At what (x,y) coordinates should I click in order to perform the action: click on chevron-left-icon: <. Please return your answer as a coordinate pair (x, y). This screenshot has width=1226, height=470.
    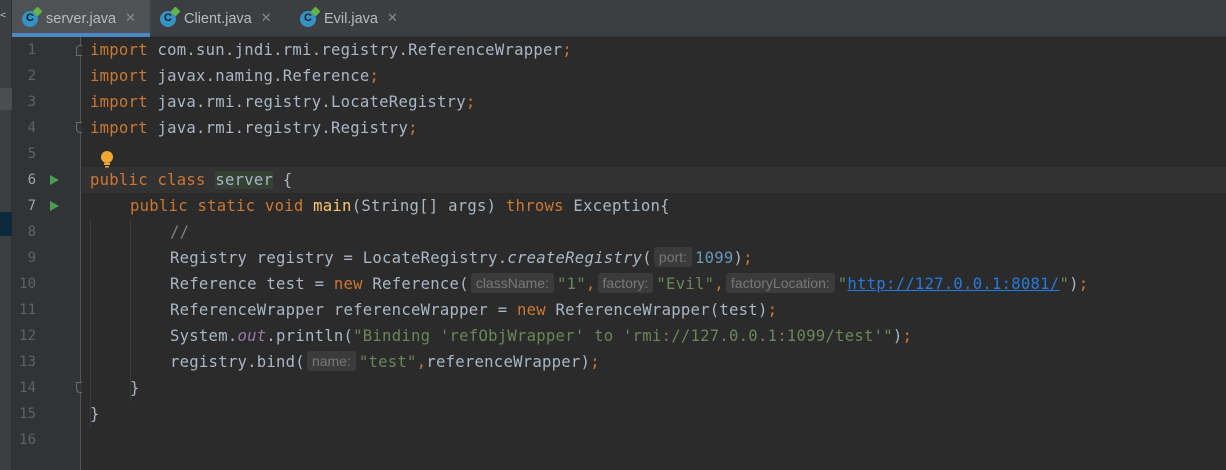
    Looking at the image, I should click on (3, 15).